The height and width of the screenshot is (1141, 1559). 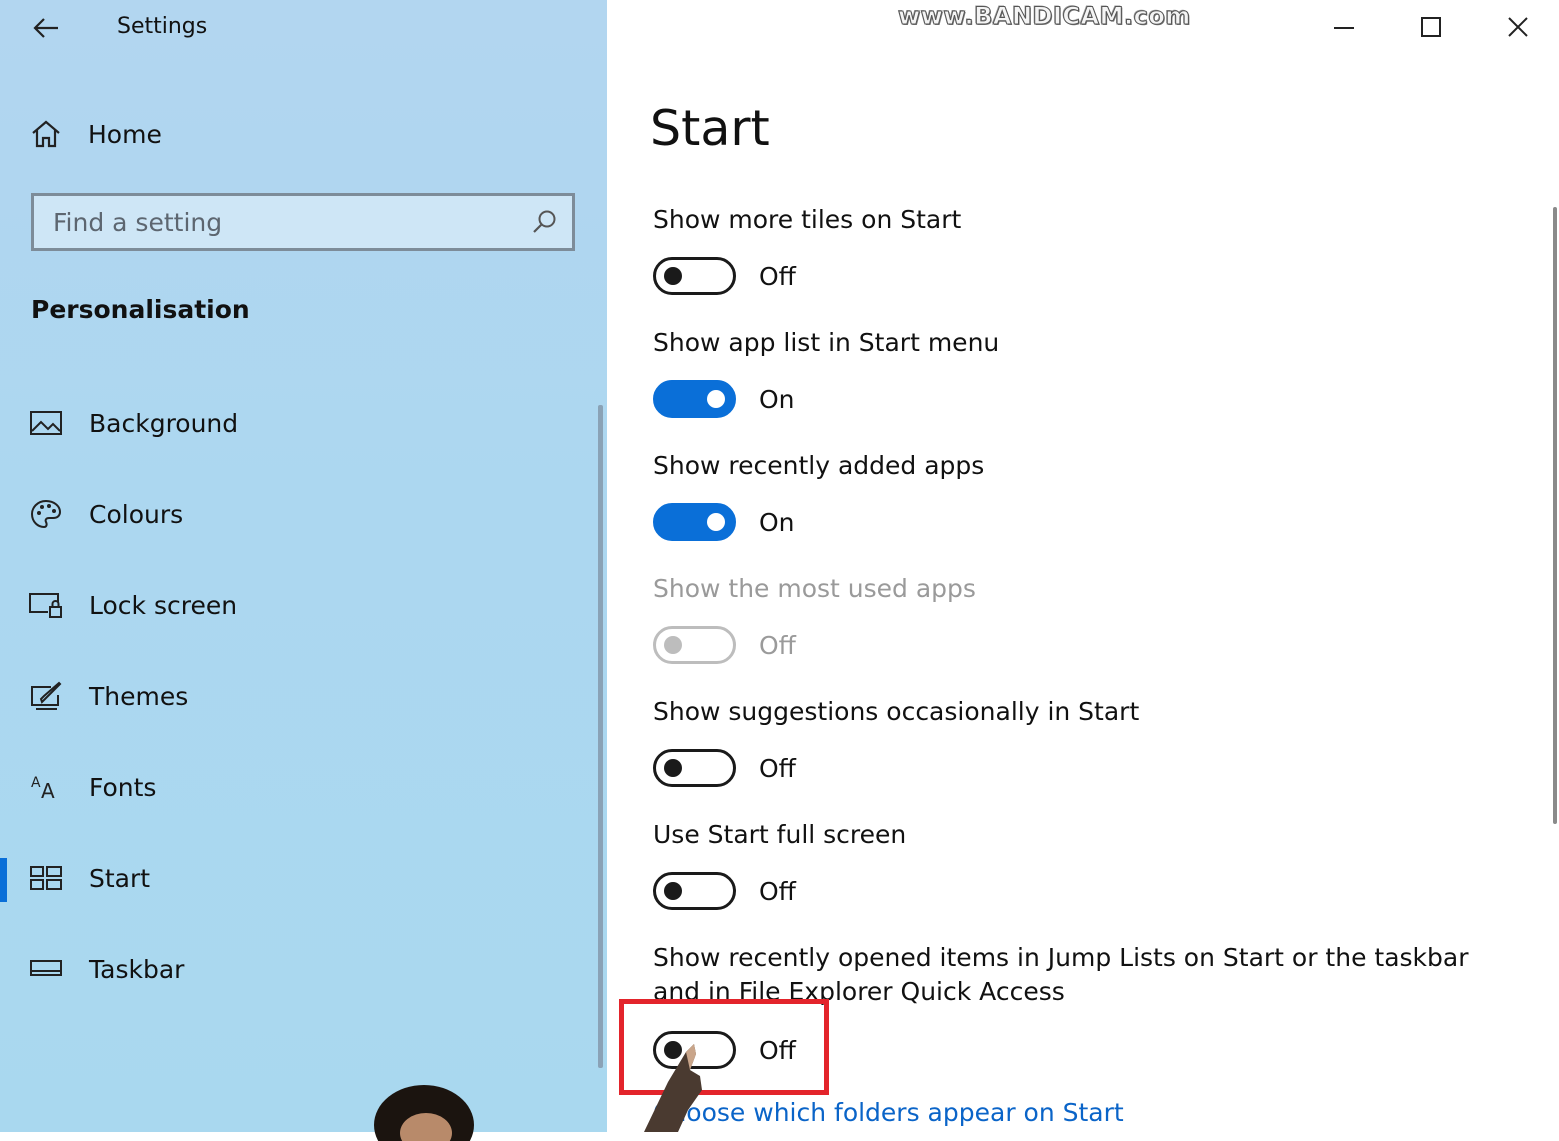 I want to click on sidebar-item-colours: Colours, so click(x=300, y=514).